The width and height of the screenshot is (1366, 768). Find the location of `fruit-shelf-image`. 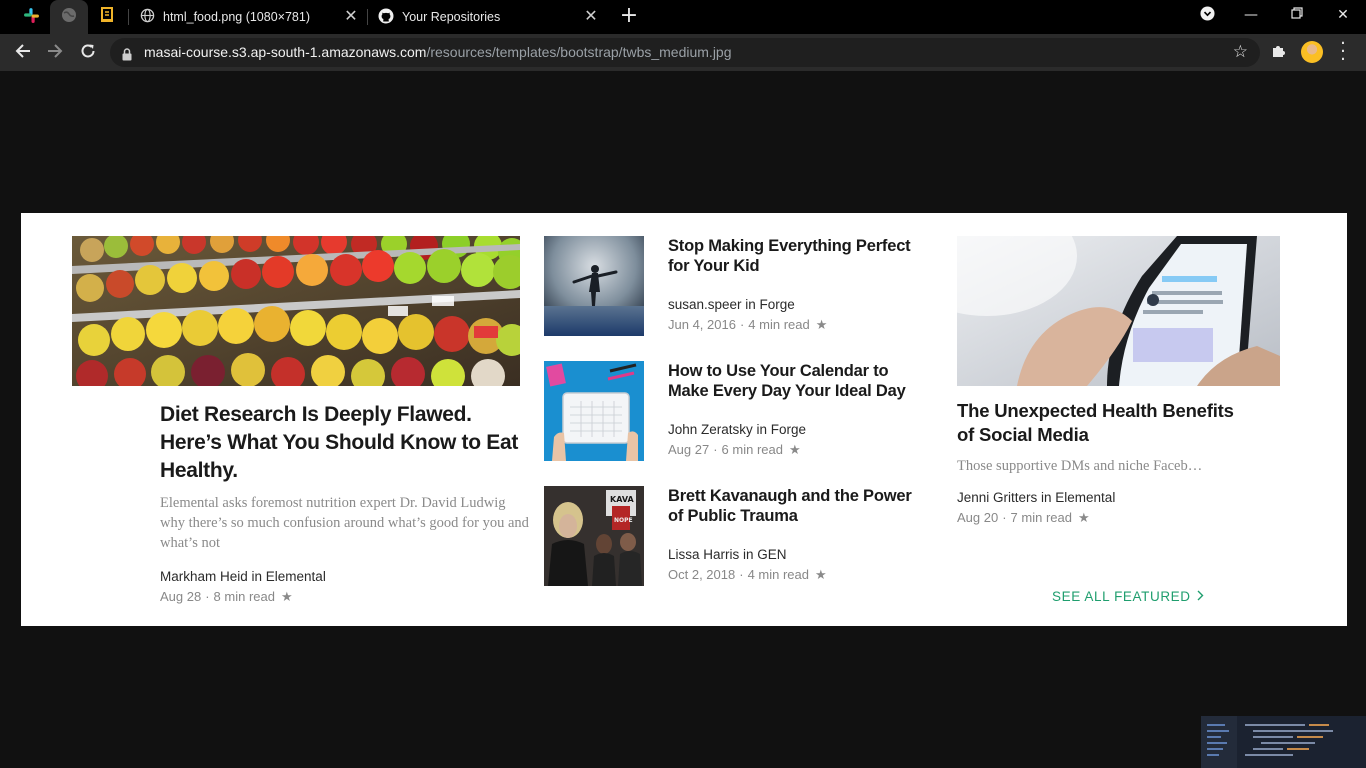

fruit-shelf-image is located at coordinates (296, 311).